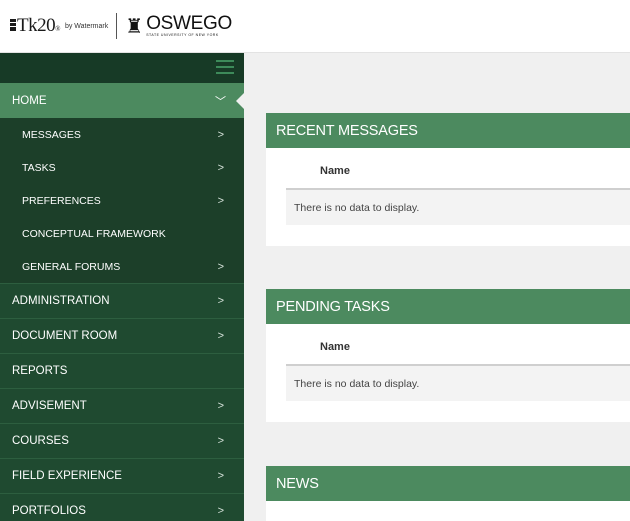 This screenshot has width=630, height=521. I want to click on sidebar-subitem-preferences: PREFERENCES >, so click(122, 200).